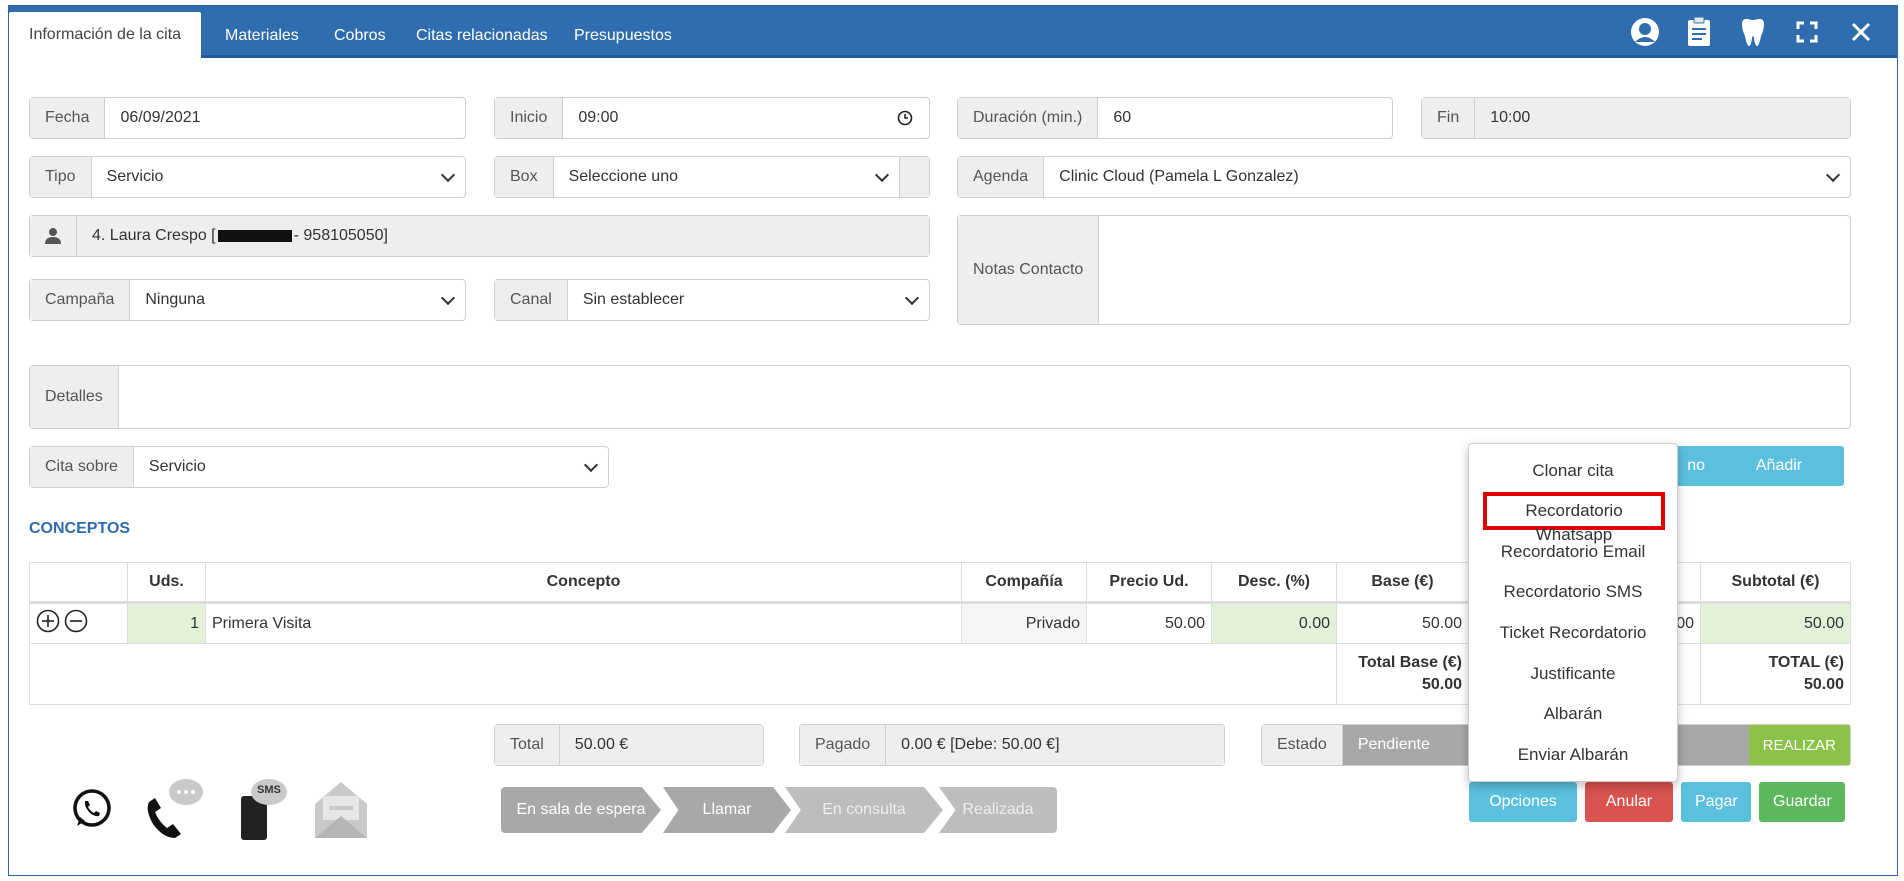 Image resolution: width=1904 pixels, height=881 pixels. Describe the element at coordinates (1629, 801) in the screenshot. I see `anular-label: Anular` at that location.